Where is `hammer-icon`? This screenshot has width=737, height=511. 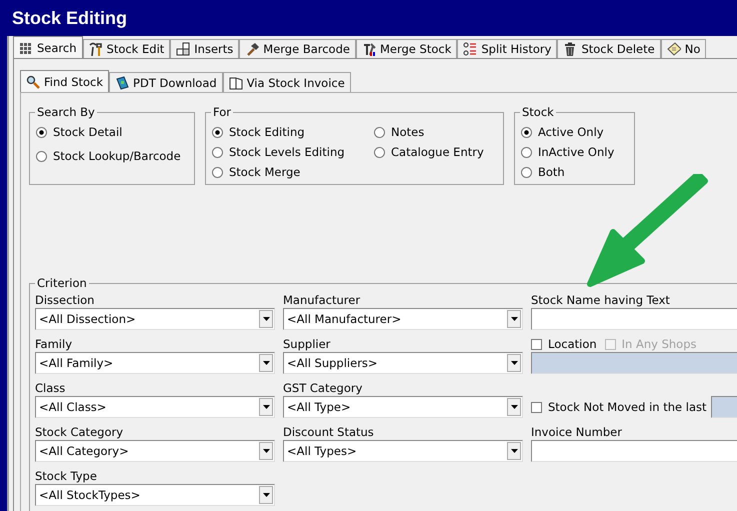
hammer-icon is located at coordinates (252, 49).